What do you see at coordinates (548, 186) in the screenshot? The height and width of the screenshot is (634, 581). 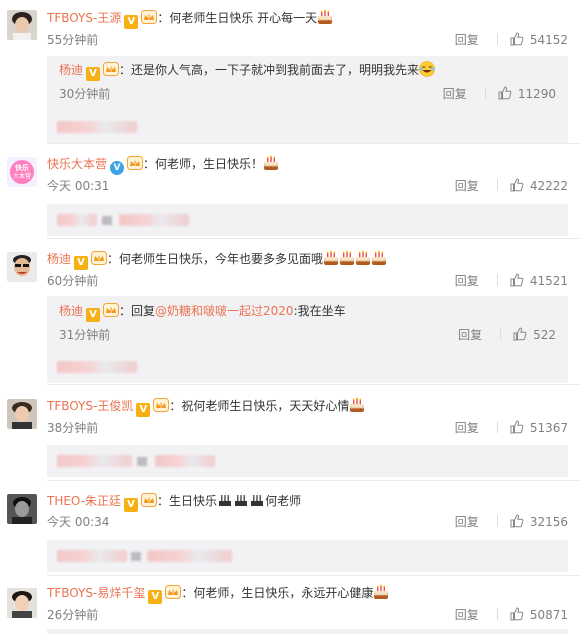 I see `like-count: 42222` at bounding box center [548, 186].